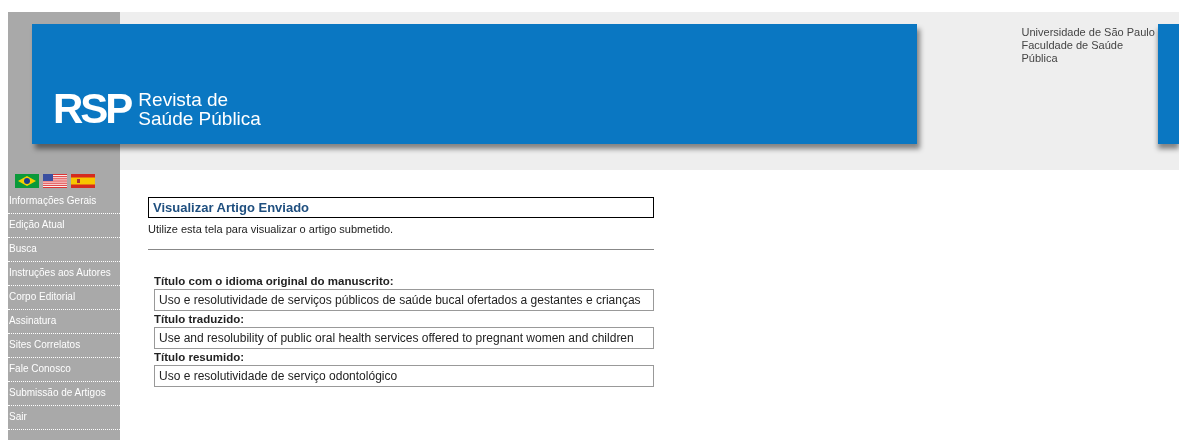 This screenshot has height=447, width=1179. What do you see at coordinates (199, 118) in the screenshot?
I see `journal-title: Saúde Pública` at bounding box center [199, 118].